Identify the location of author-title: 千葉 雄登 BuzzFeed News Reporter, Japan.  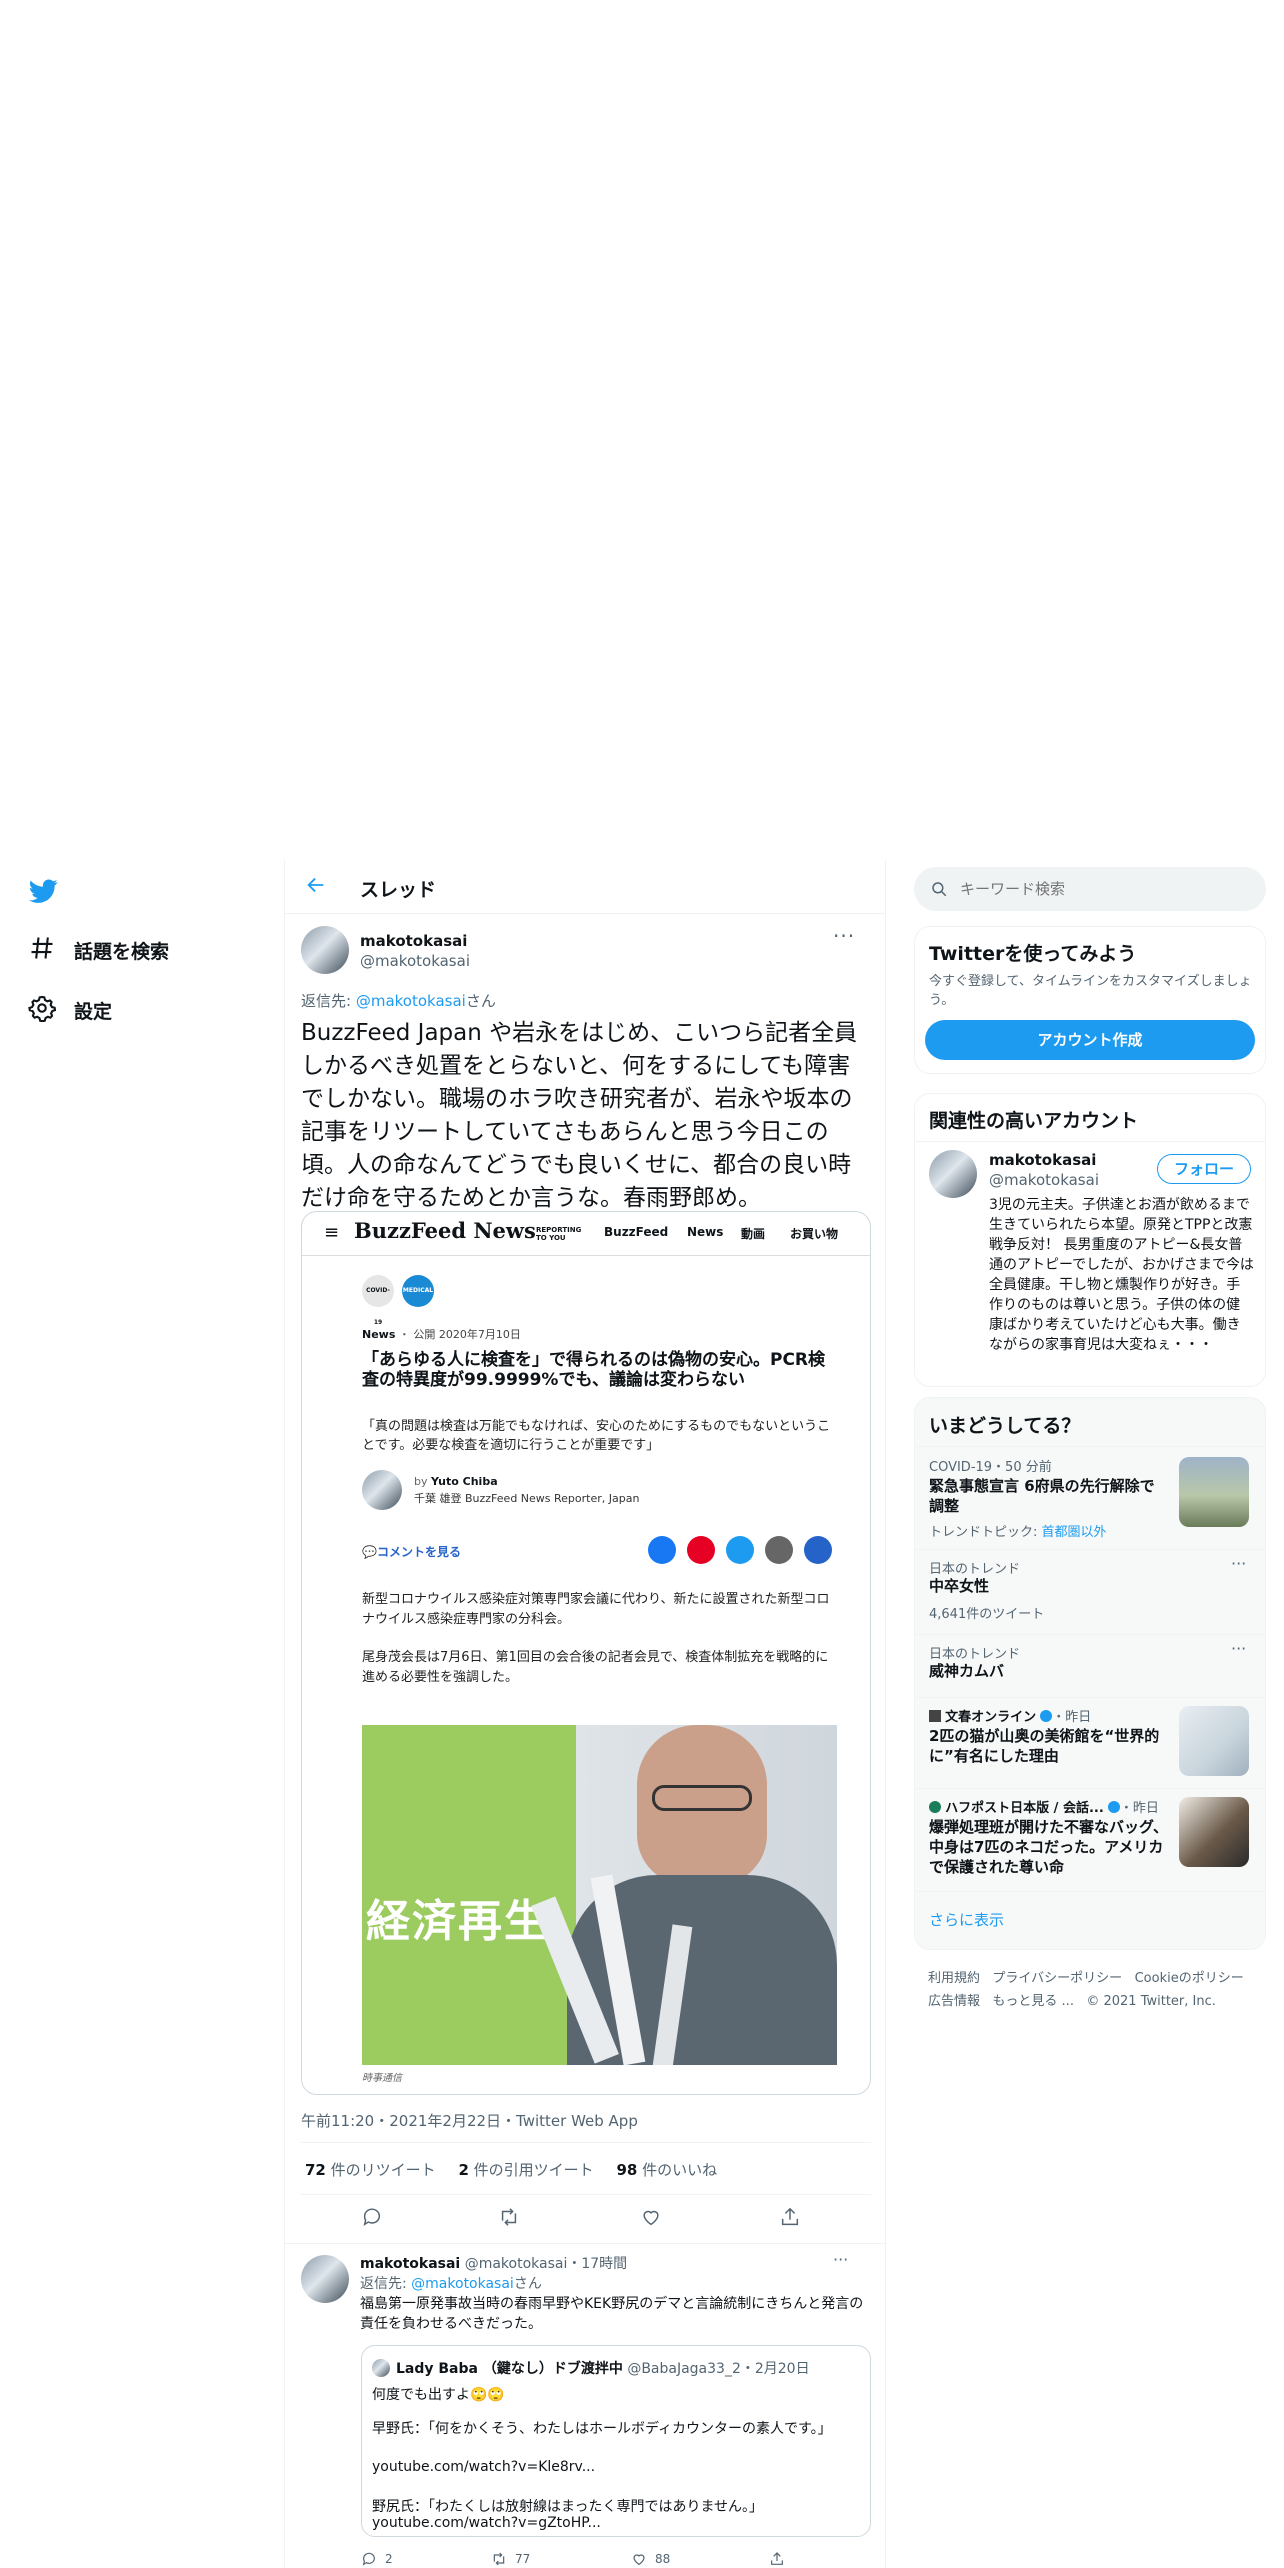
(527, 1498).